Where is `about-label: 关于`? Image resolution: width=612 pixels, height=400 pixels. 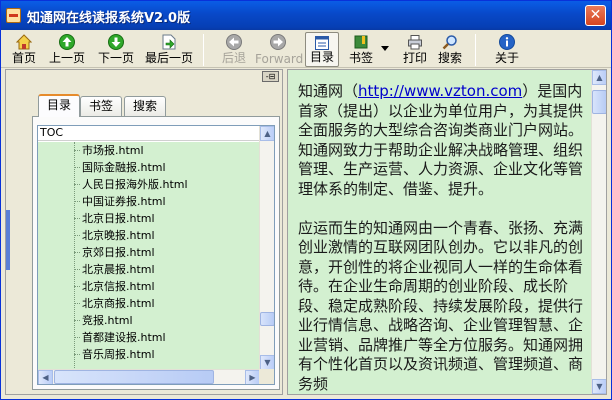
about-label: 关于 is located at coordinates (506, 58).